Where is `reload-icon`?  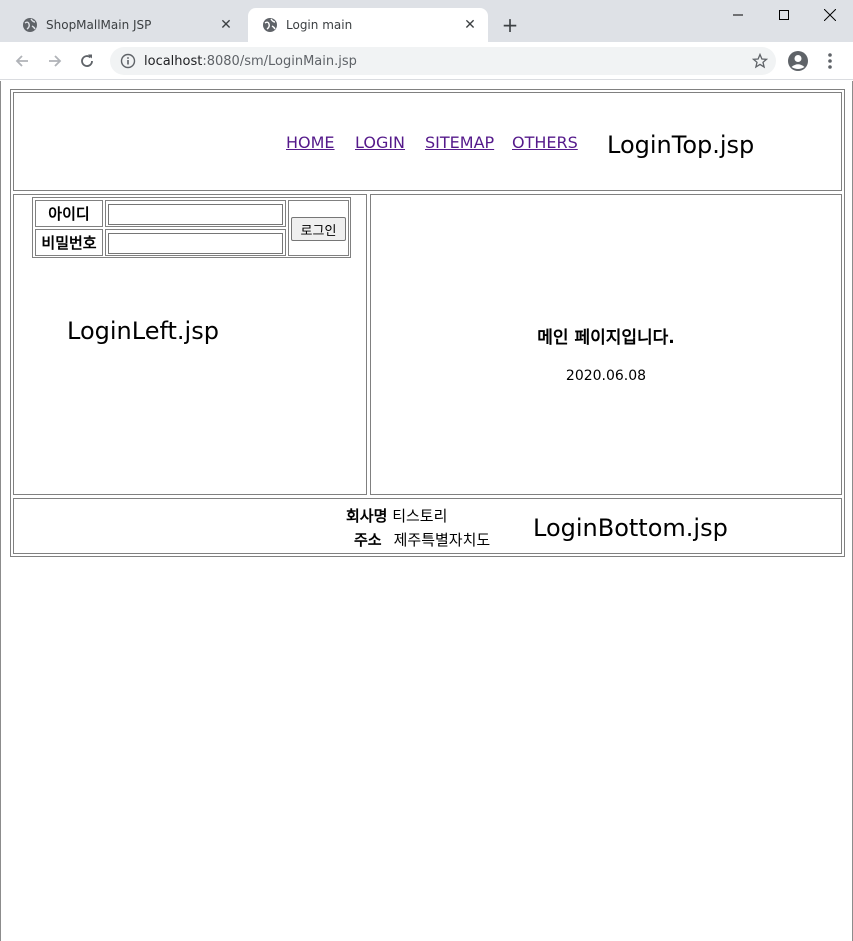
reload-icon is located at coordinates (87, 60).